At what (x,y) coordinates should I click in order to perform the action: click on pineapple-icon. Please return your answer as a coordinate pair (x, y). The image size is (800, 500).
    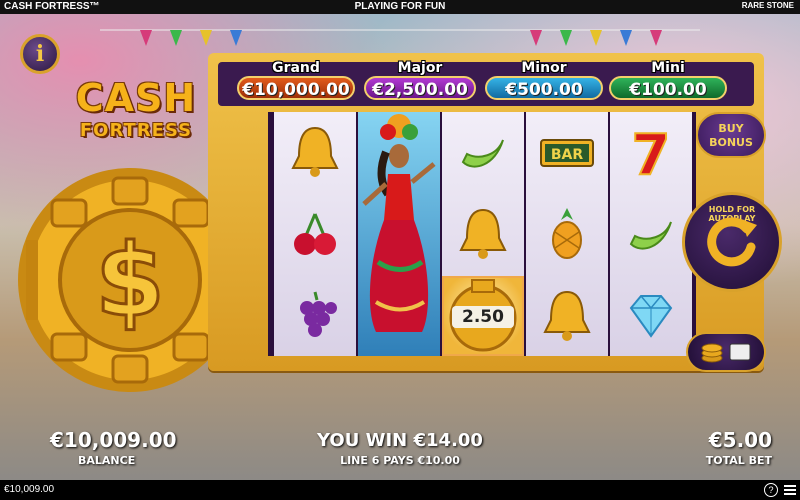
    Looking at the image, I should click on (567, 233).